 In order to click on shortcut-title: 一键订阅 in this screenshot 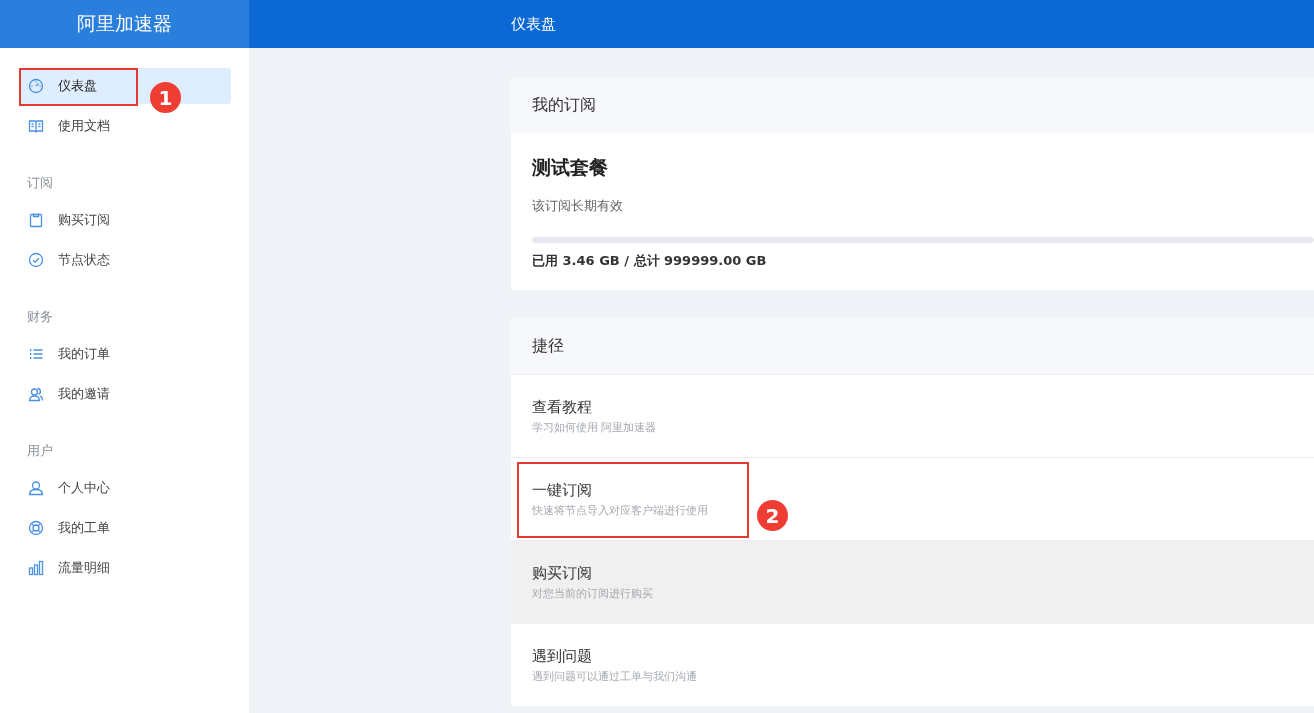, I will do `click(562, 490)`.